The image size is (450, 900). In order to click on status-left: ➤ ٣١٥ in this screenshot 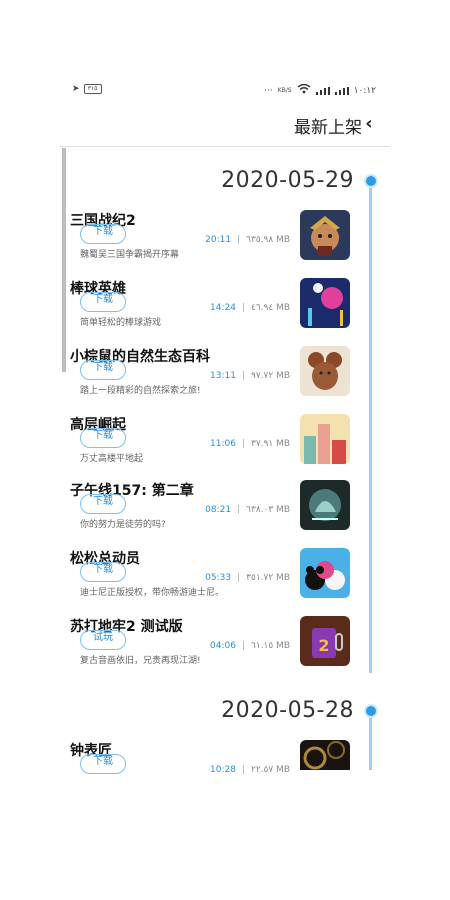, I will do `click(87, 89)`.